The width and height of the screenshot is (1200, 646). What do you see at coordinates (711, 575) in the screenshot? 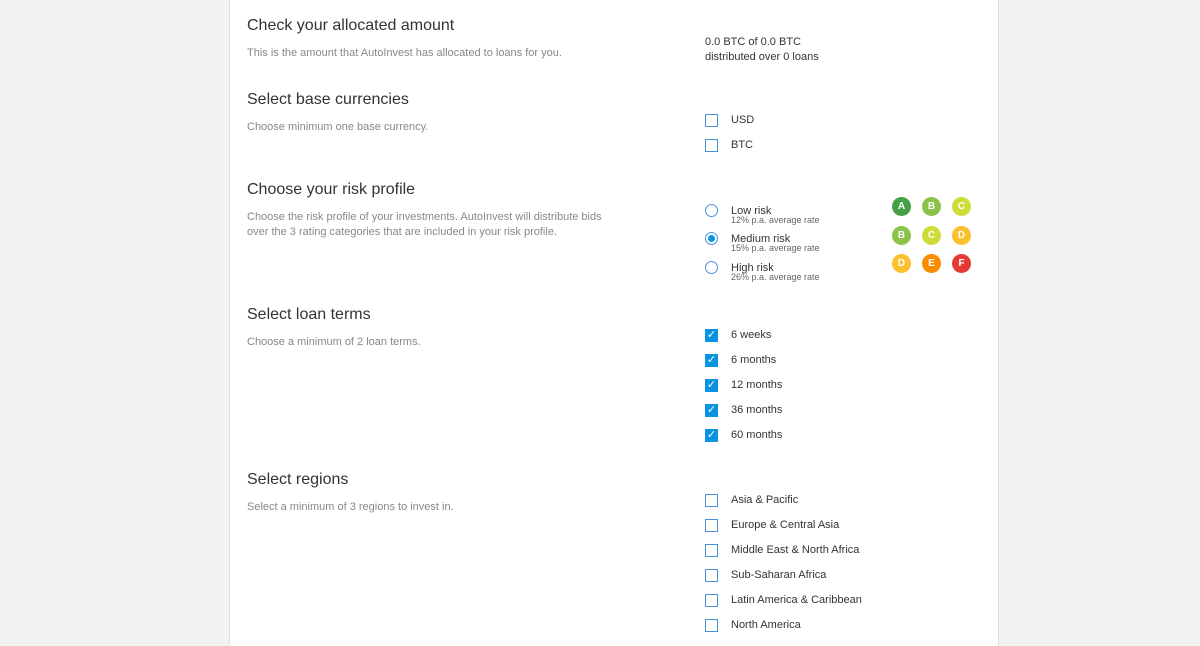
I see `sub-saharan-africa-checkbox` at bounding box center [711, 575].